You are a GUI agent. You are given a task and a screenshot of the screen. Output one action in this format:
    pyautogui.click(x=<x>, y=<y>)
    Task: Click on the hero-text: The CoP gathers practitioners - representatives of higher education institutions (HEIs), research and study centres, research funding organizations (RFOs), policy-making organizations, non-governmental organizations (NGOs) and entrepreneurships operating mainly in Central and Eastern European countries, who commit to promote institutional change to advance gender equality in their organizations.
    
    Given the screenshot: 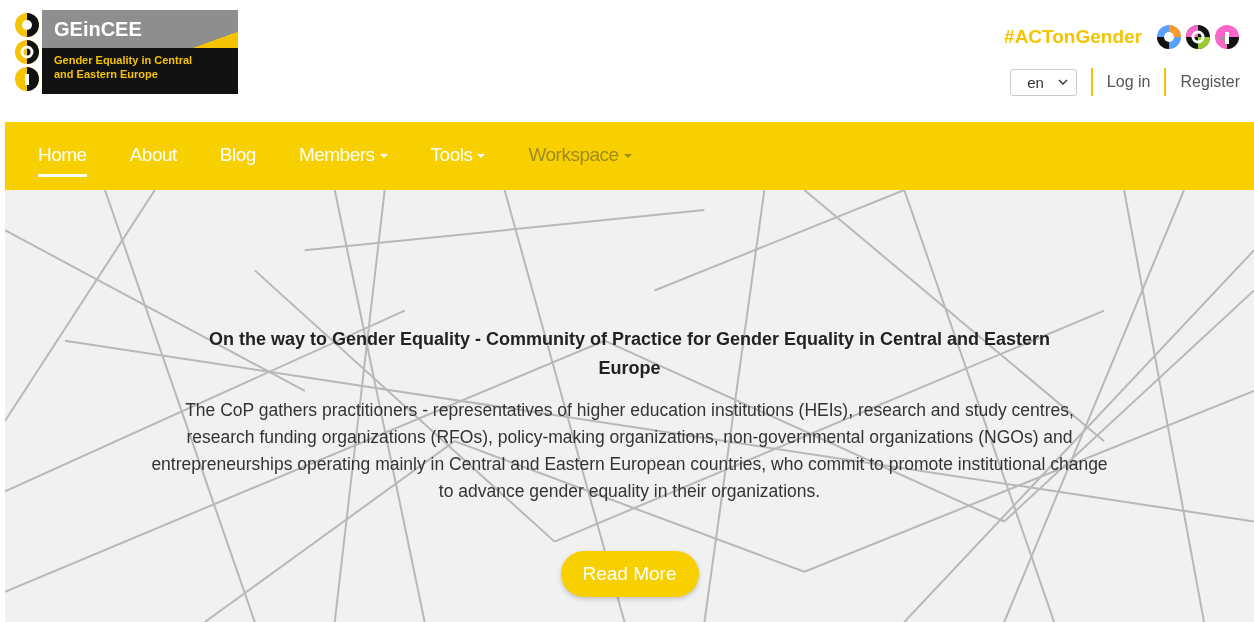 What is the action you would take?
    pyautogui.click(x=629, y=451)
    